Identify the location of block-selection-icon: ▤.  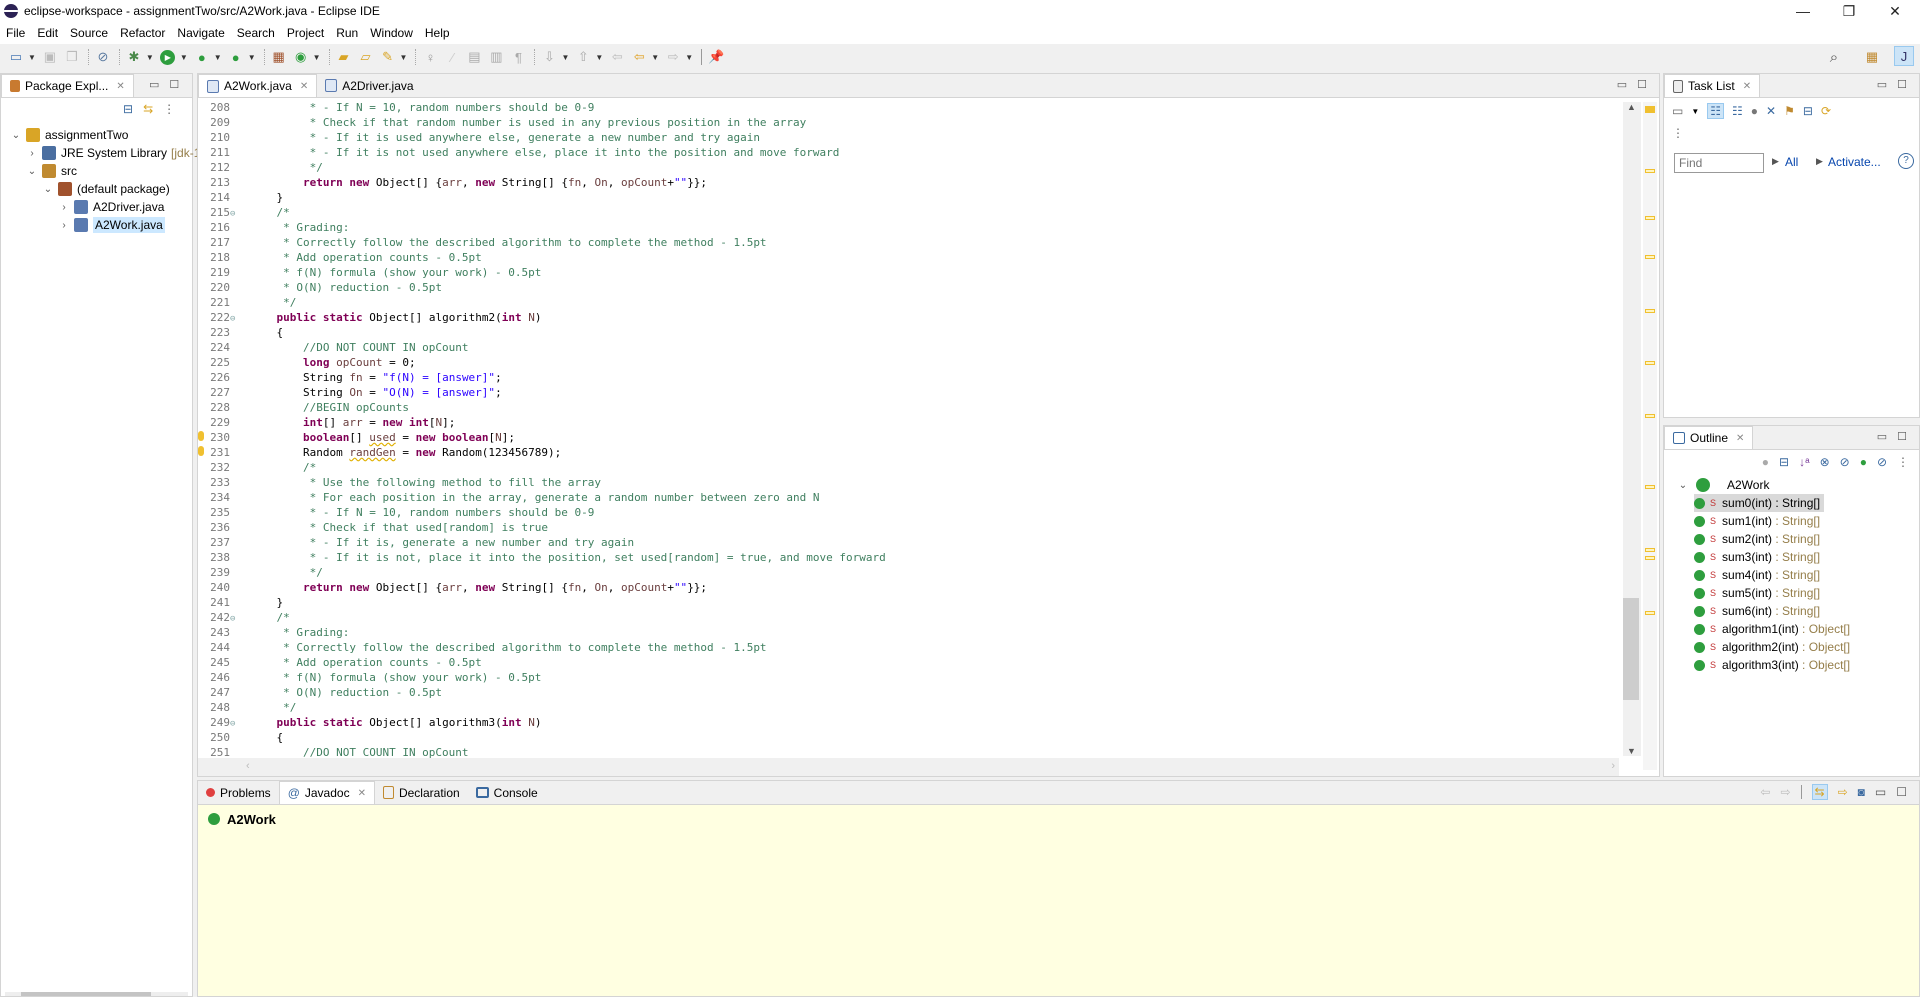
(474, 57).